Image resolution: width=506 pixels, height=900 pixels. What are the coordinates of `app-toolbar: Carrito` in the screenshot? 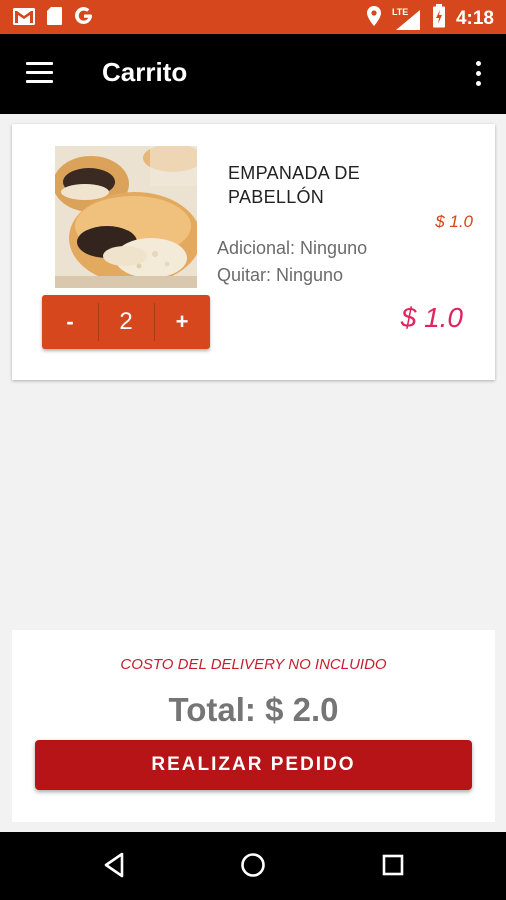 It's located at (253, 74).